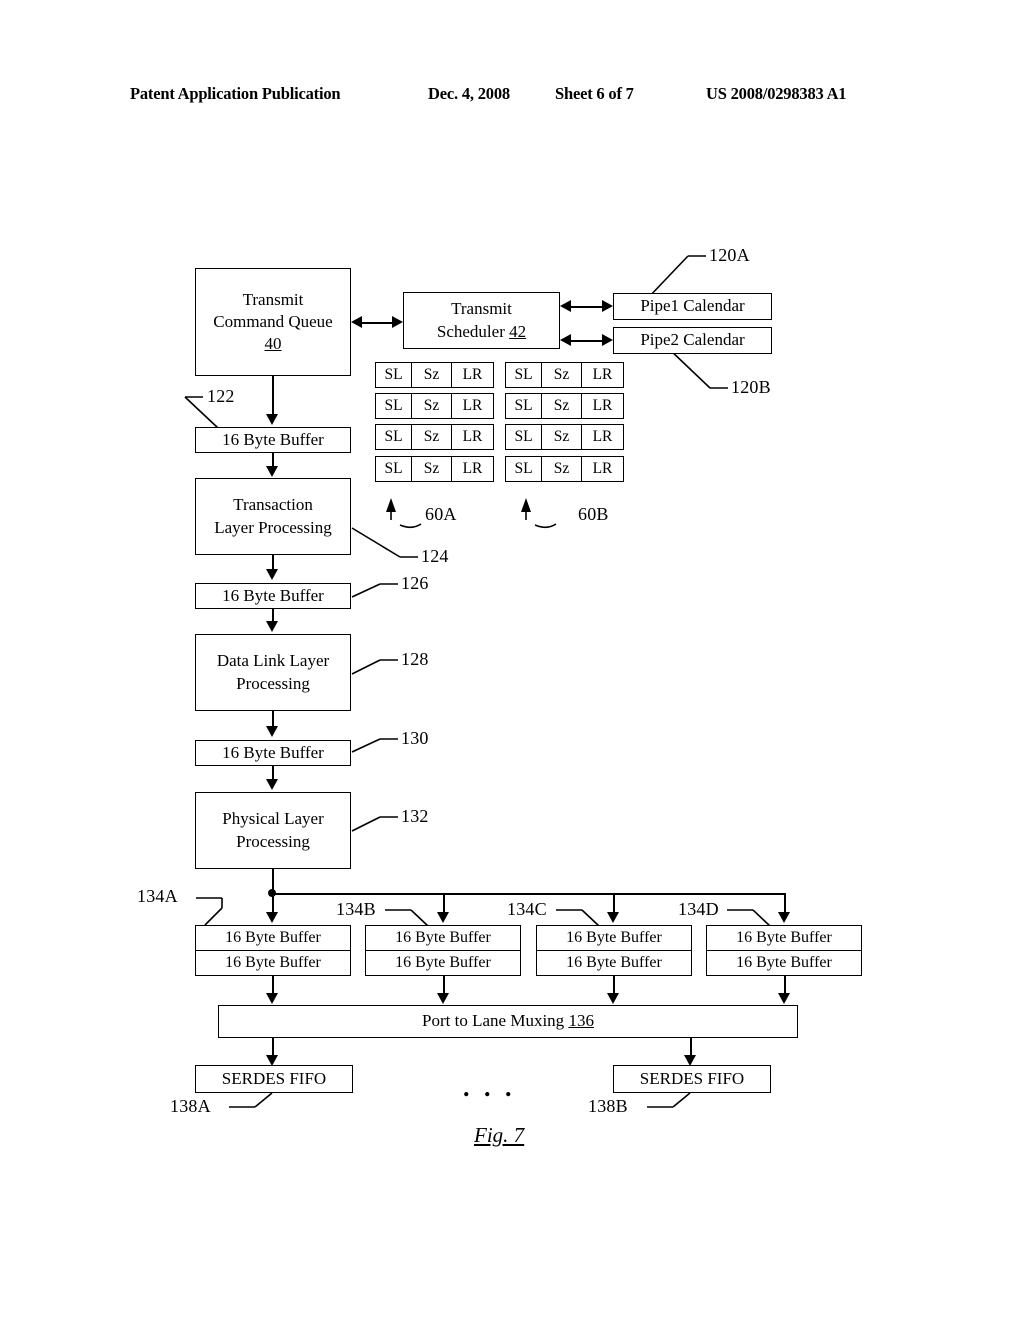 Image resolution: width=1024 pixels, height=1320 pixels. I want to click on ref-124: 124, so click(435, 556).